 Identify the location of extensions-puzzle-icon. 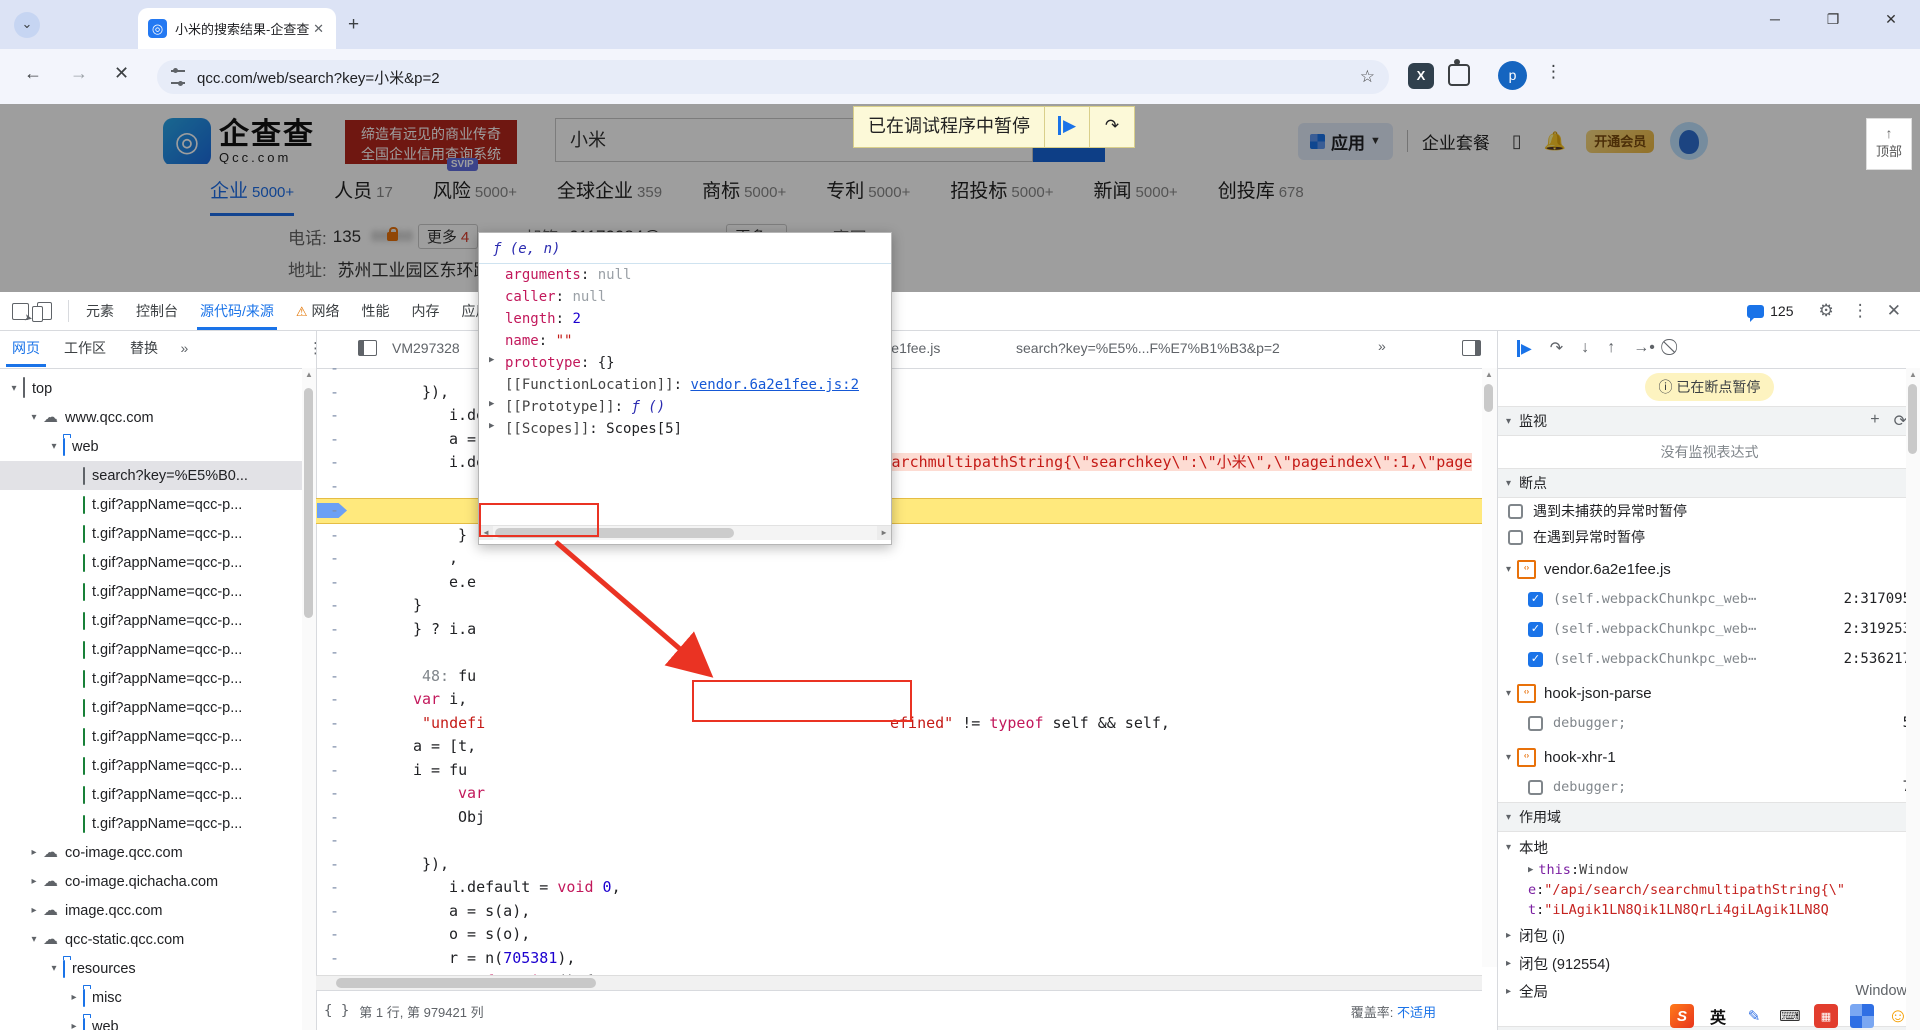
(1459, 72).